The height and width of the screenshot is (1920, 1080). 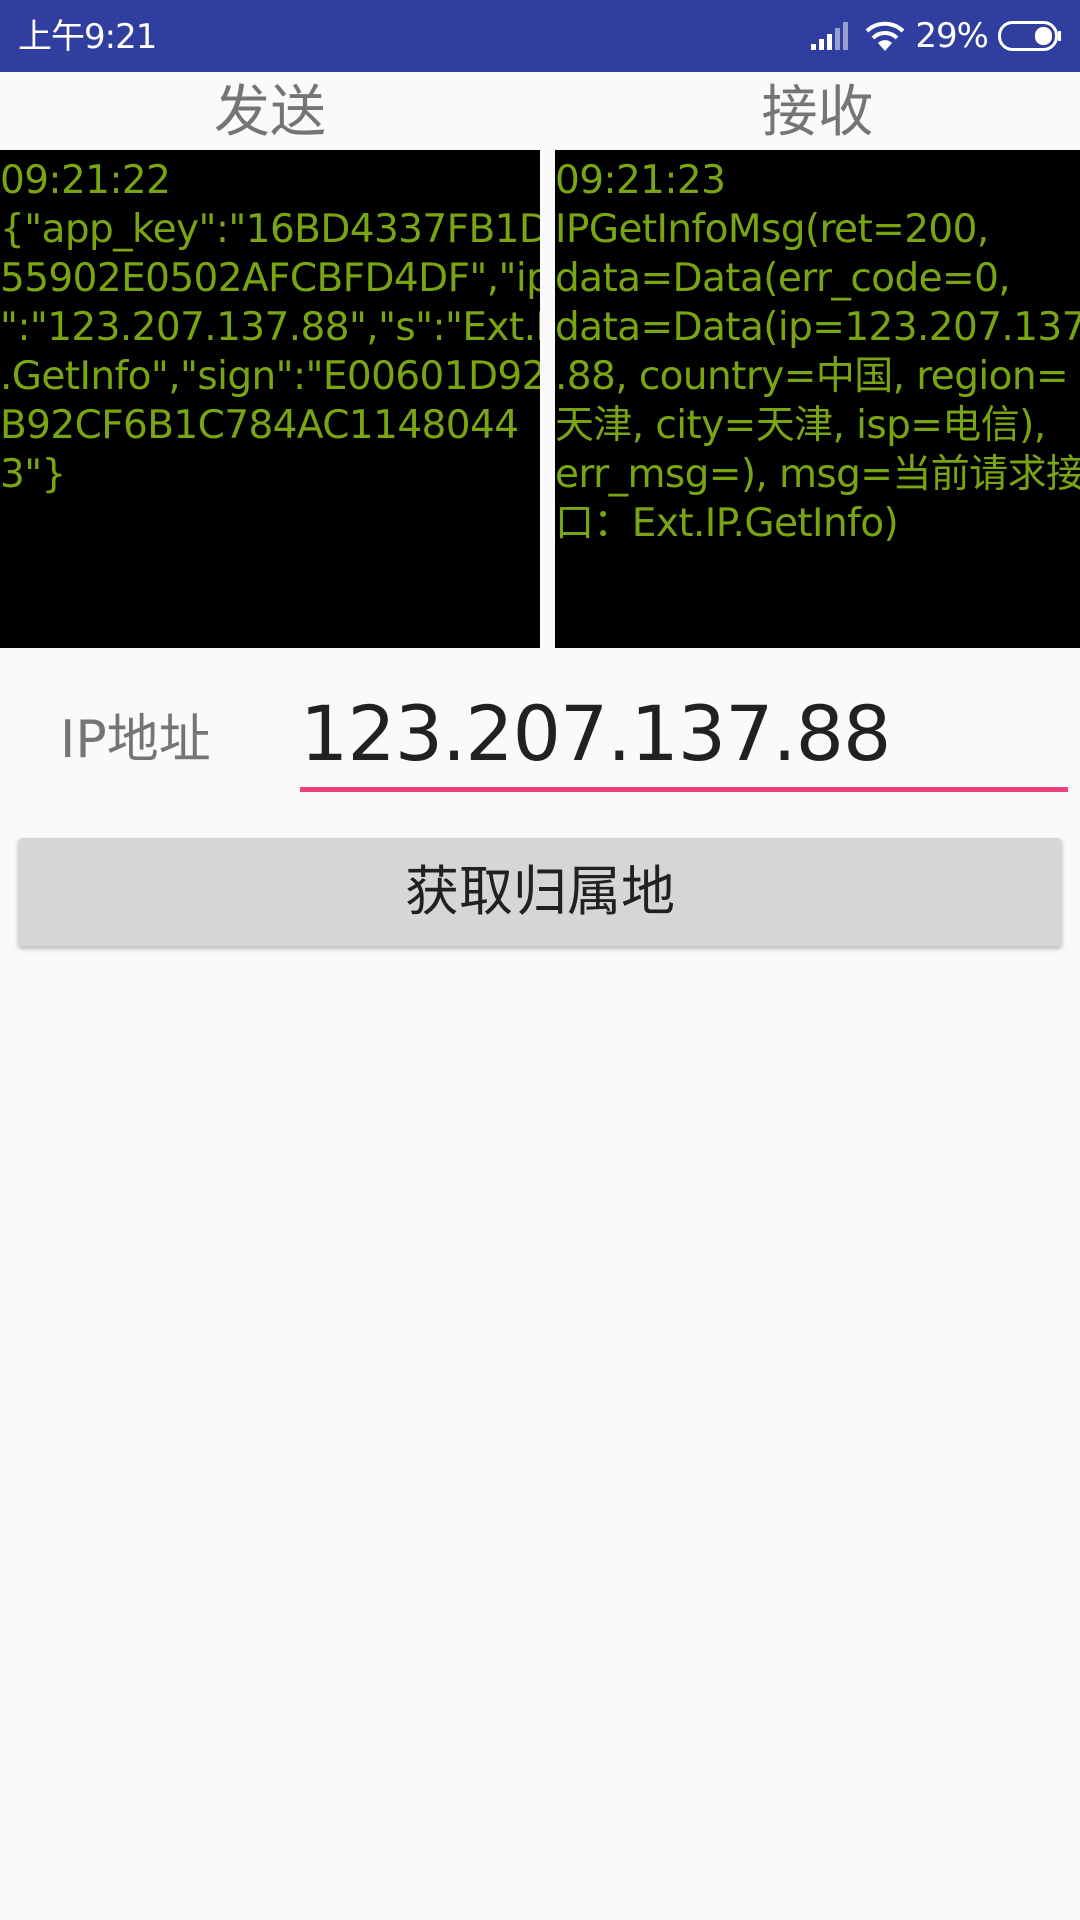 What do you see at coordinates (33, 474) in the screenshot?
I see `send-log-line: 3"}` at bounding box center [33, 474].